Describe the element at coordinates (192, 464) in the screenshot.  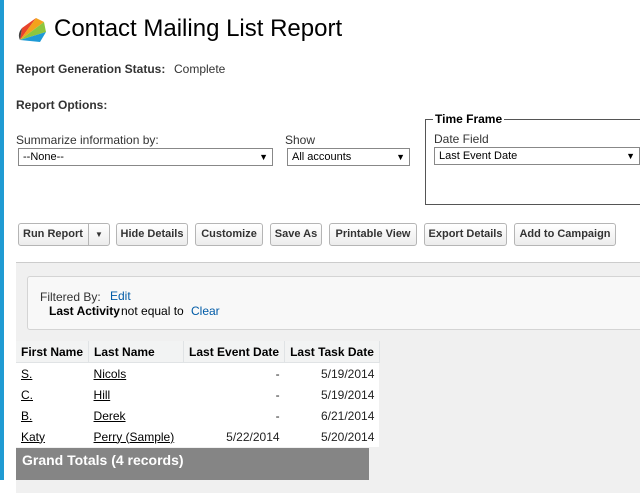
I see `grand-totals: Grand Totals (4 records)` at that location.